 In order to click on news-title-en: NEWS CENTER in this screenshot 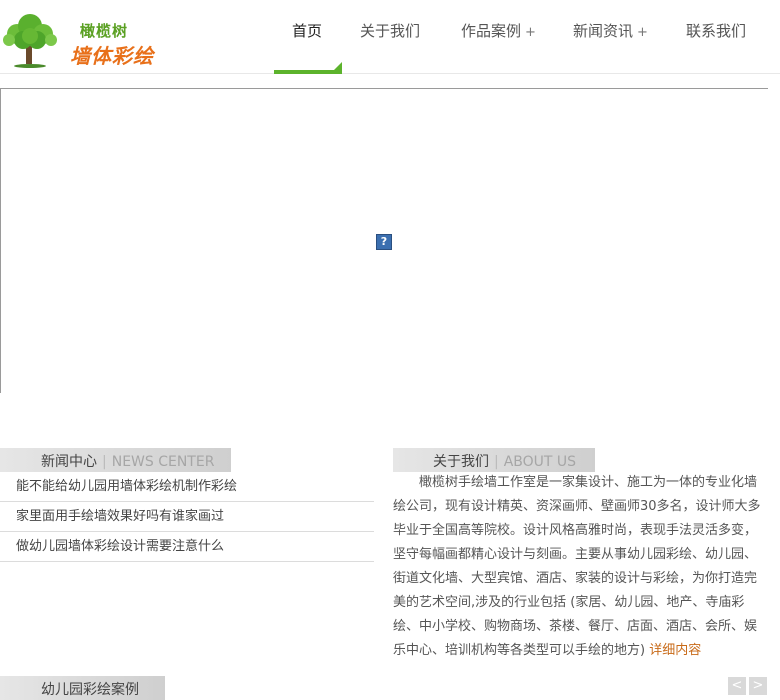, I will do `click(163, 462)`.